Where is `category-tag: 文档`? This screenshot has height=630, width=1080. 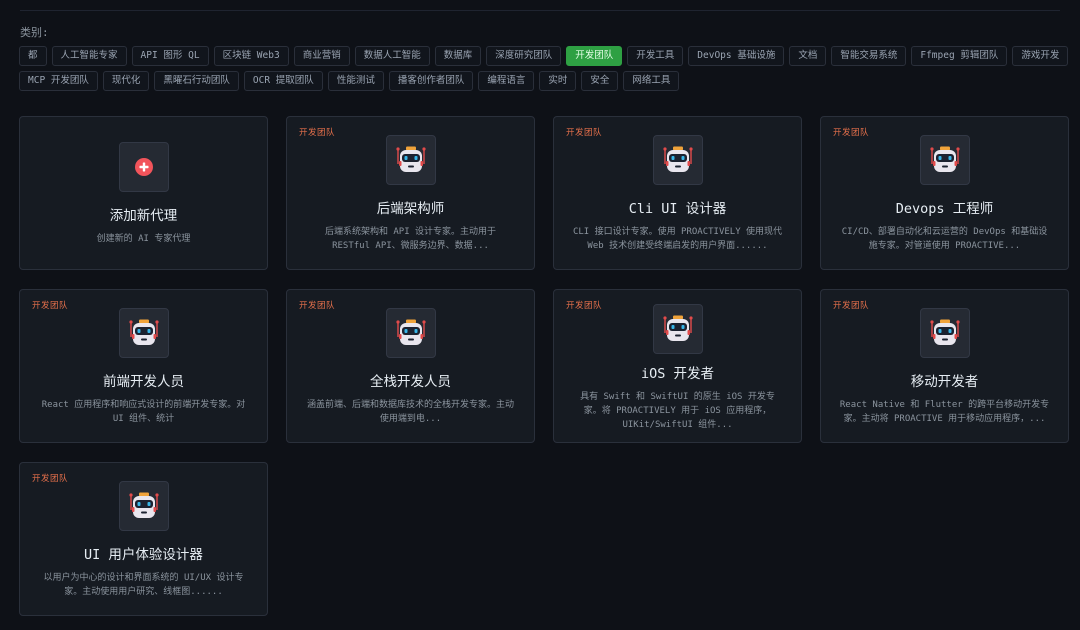
category-tag: 文档 is located at coordinates (808, 56).